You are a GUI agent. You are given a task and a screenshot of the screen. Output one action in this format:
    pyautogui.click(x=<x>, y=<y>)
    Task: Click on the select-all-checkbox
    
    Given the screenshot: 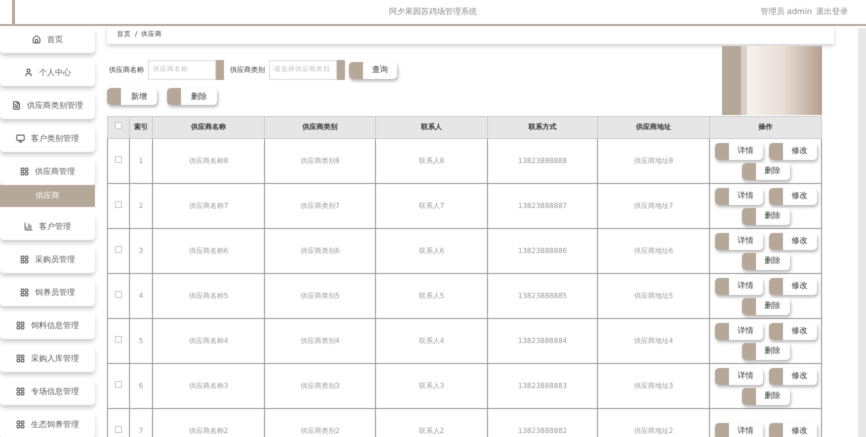 What is the action you would take?
    pyautogui.click(x=118, y=126)
    